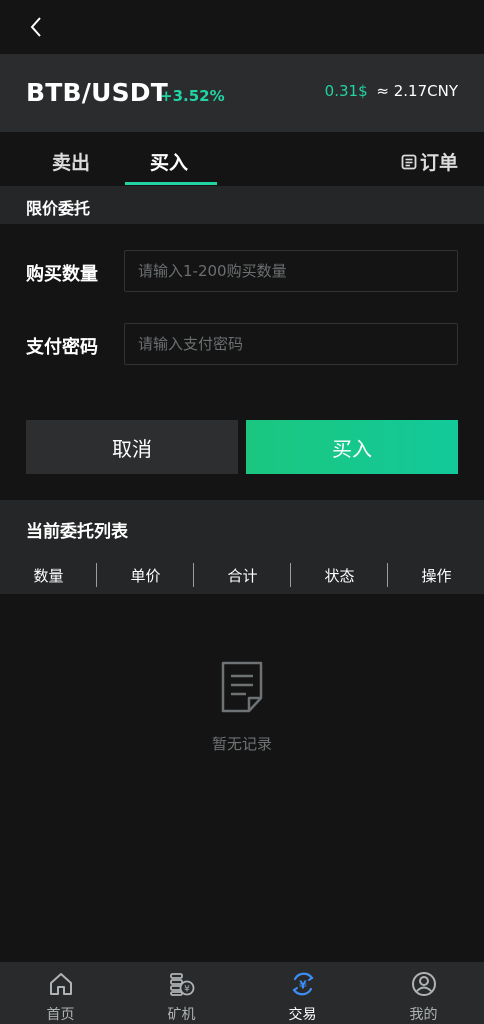  What do you see at coordinates (182, 984) in the screenshot?
I see `coins-icon: ¥` at bounding box center [182, 984].